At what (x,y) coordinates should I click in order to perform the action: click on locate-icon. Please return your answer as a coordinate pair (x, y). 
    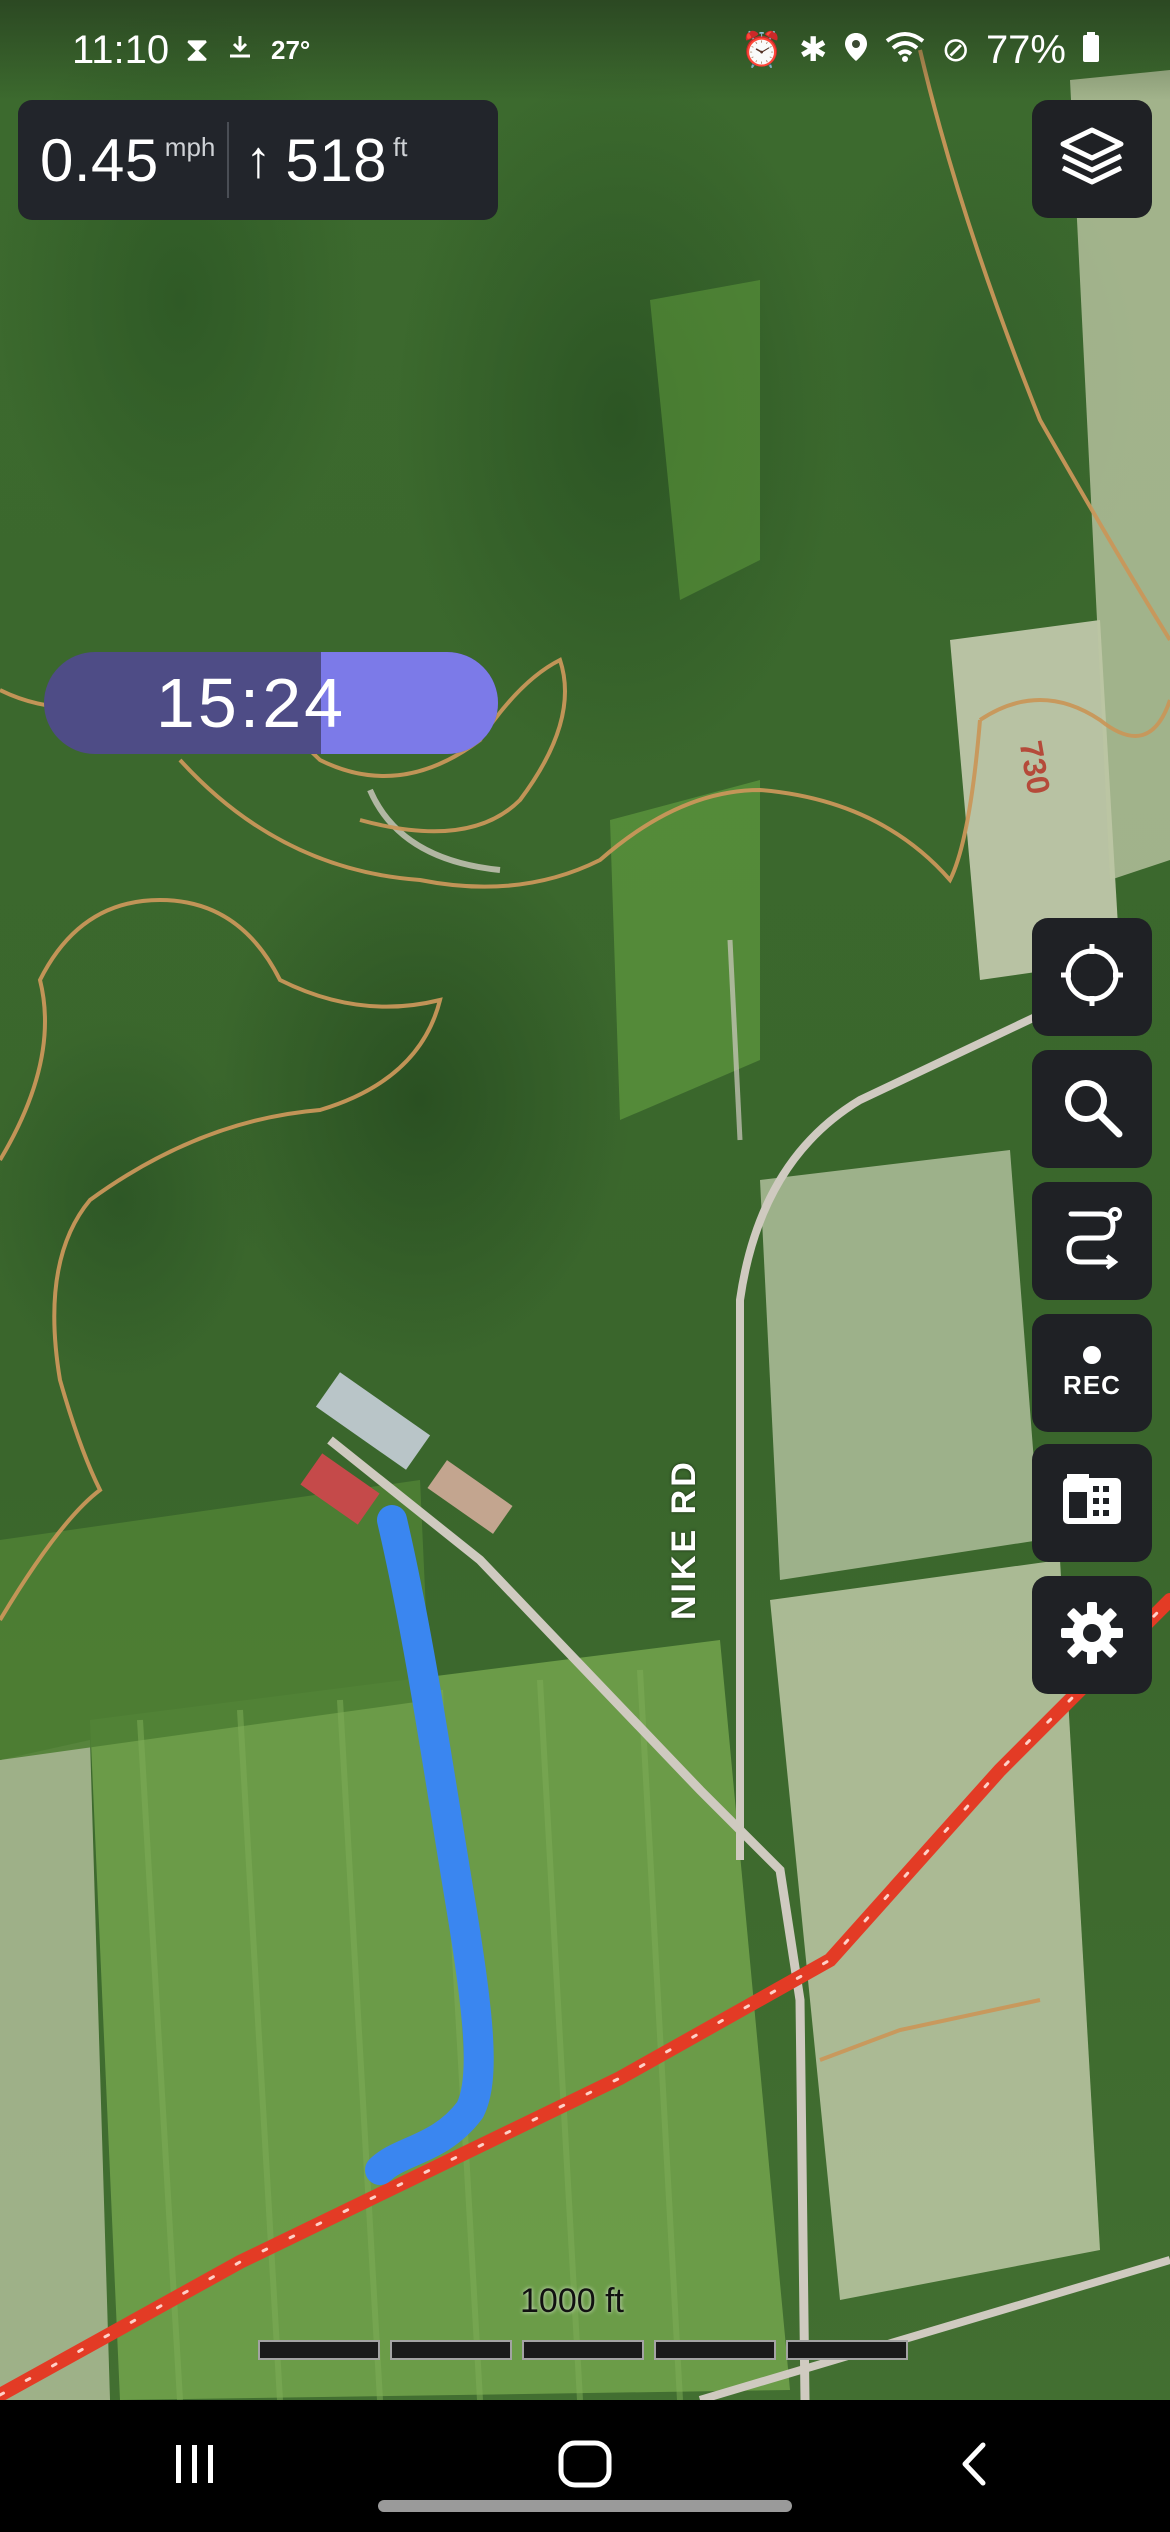
    Looking at the image, I should click on (1092, 977).